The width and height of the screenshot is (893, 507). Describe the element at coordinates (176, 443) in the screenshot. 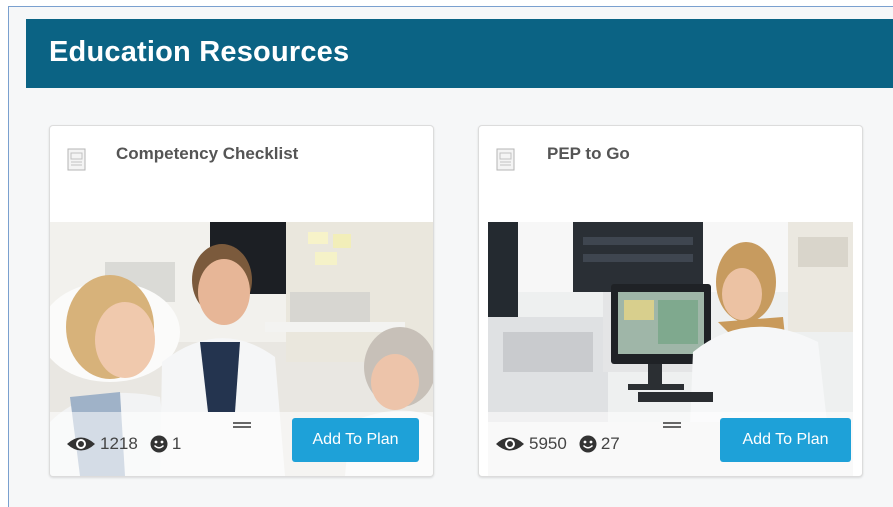

I see `like-count: 1` at that location.